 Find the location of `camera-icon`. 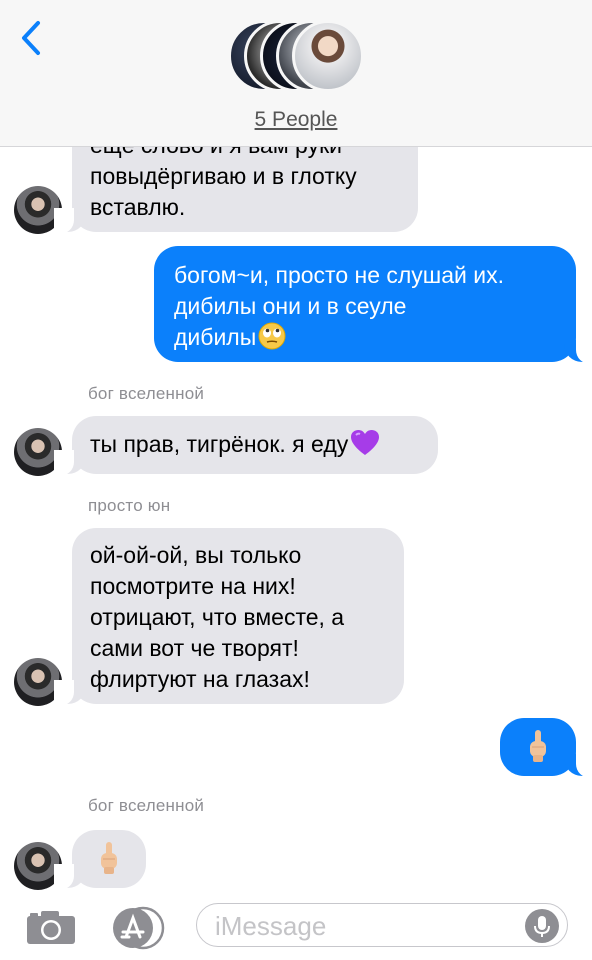

camera-icon is located at coordinates (51, 930).